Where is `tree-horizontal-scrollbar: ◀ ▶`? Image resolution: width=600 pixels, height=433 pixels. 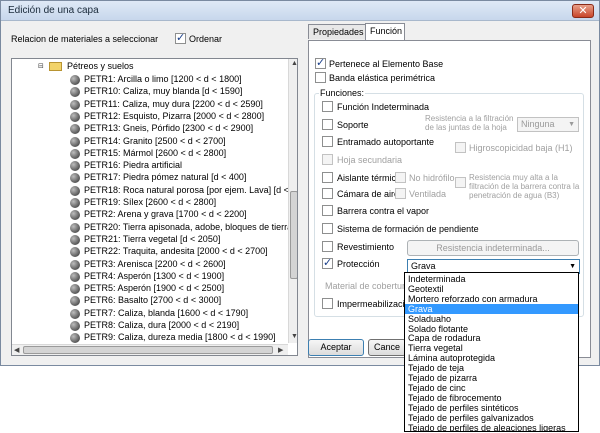
tree-horizontal-scrollbar: ◀ ▶ is located at coordinates (150, 349).